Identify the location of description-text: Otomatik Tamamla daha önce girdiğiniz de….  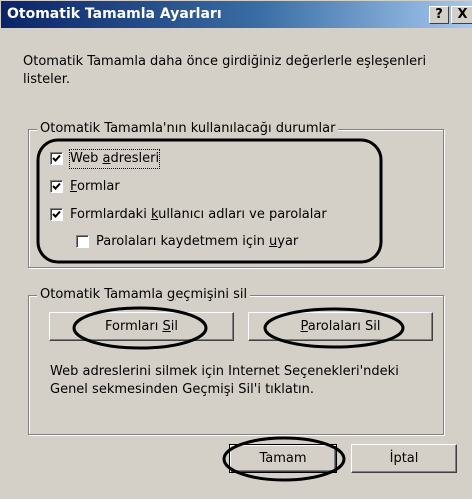
(225, 70).